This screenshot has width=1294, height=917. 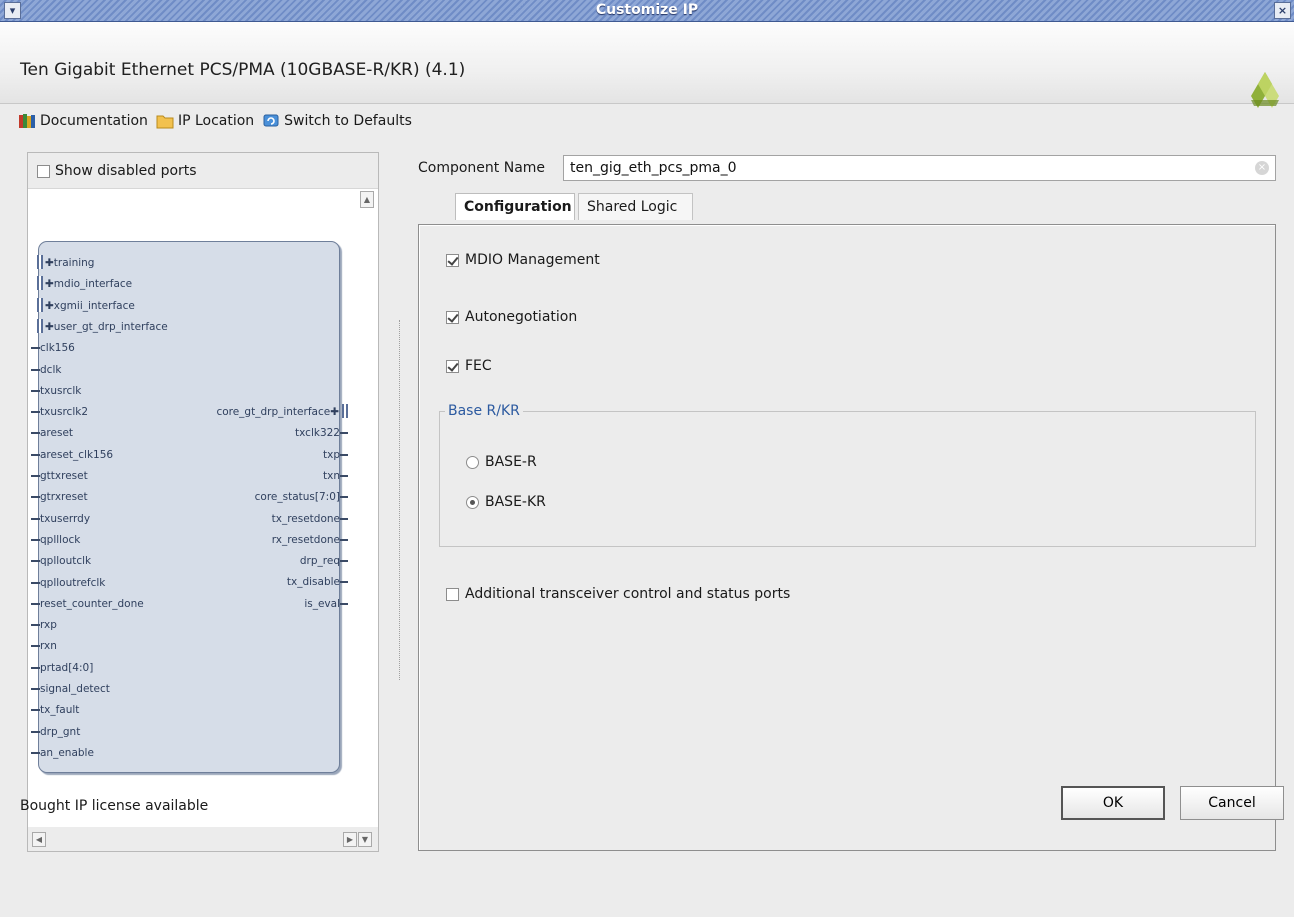 I want to click on switch-to-defaults-label: Switch to Defaults, so click(x=348, y=121).